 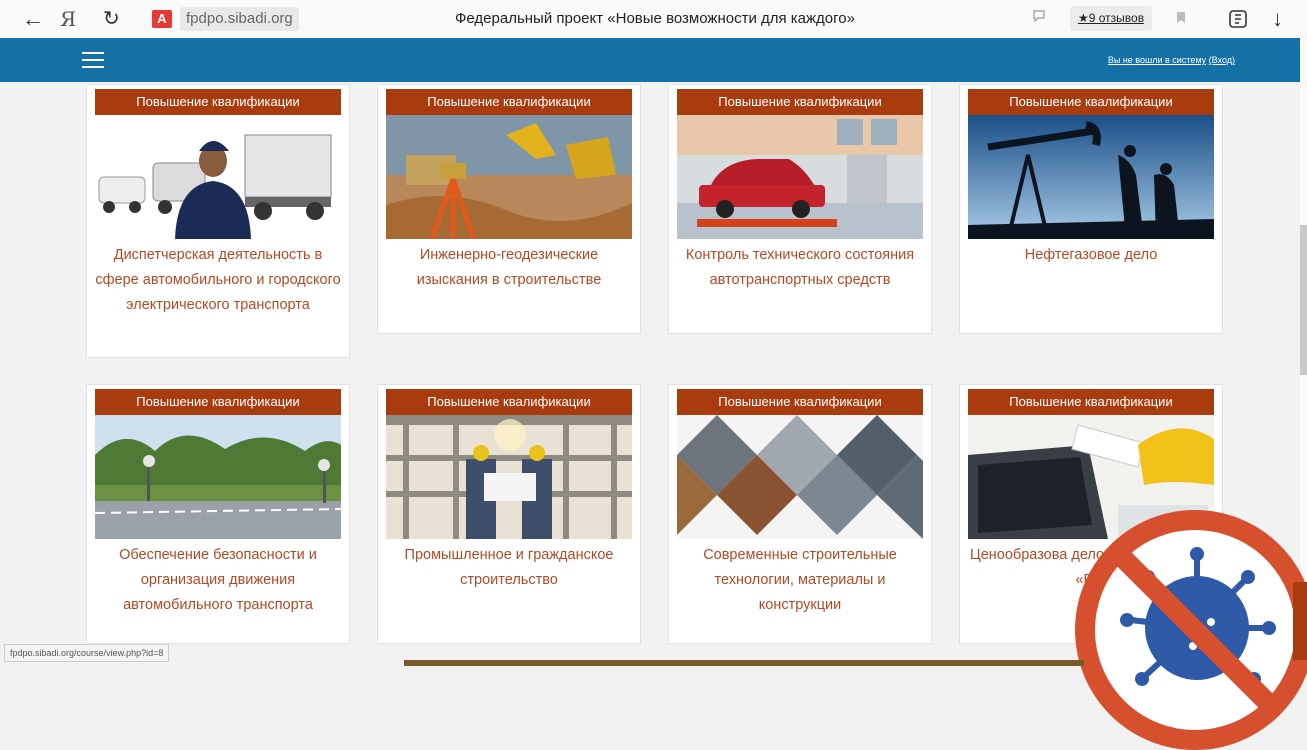 I want to click on virus-side-label, so click(x=1300, y=621).